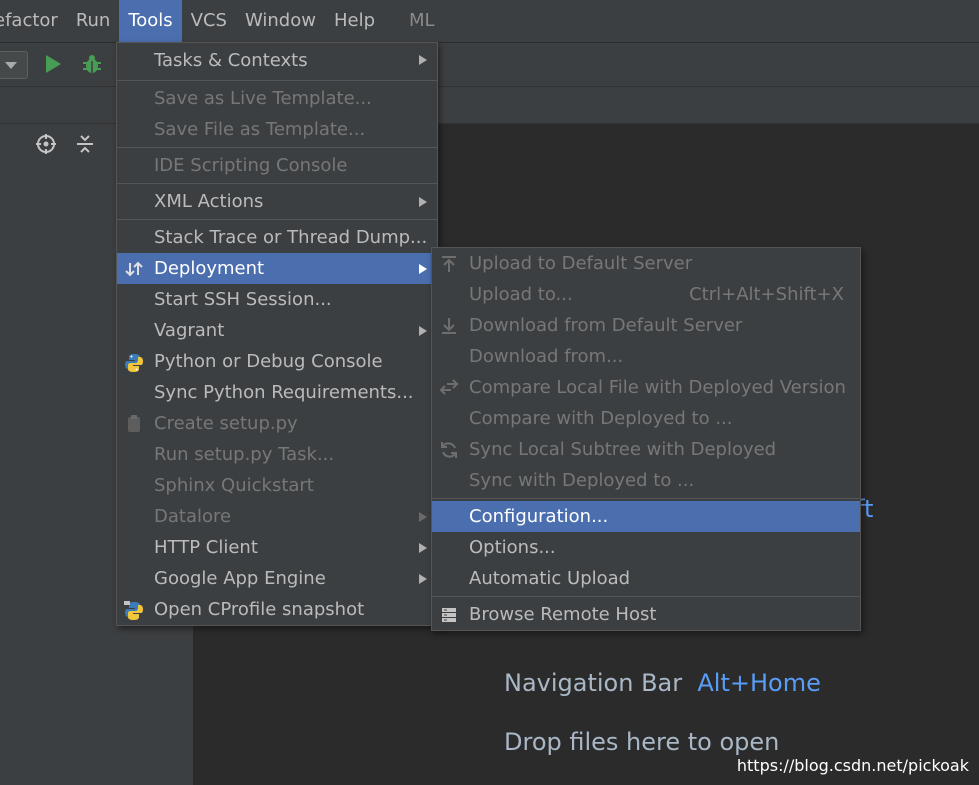 The height and width of the screenshot is (785, 979). What do you see at coordinates (593, 683) in the screenshot?
I see `navigation-bar-label: Navigation Bar` at bounding box center [593, 683].